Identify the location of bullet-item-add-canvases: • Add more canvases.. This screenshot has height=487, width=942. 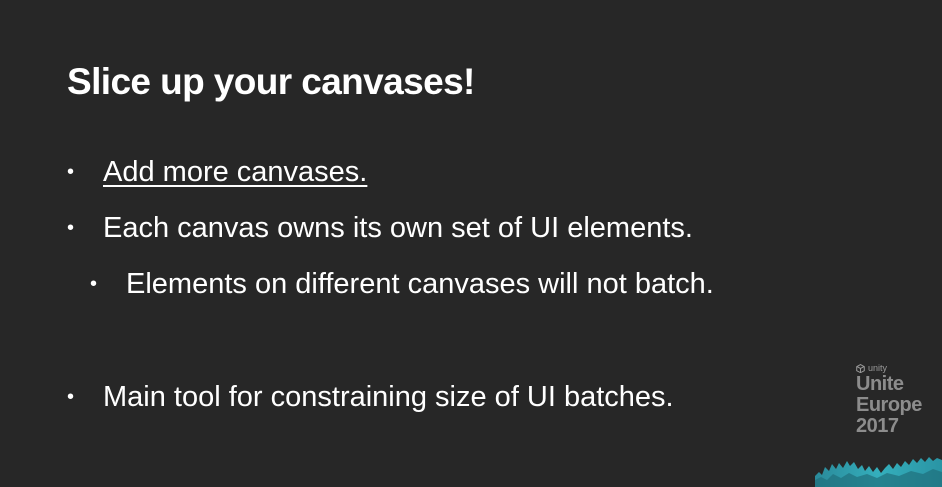
(217, 172).